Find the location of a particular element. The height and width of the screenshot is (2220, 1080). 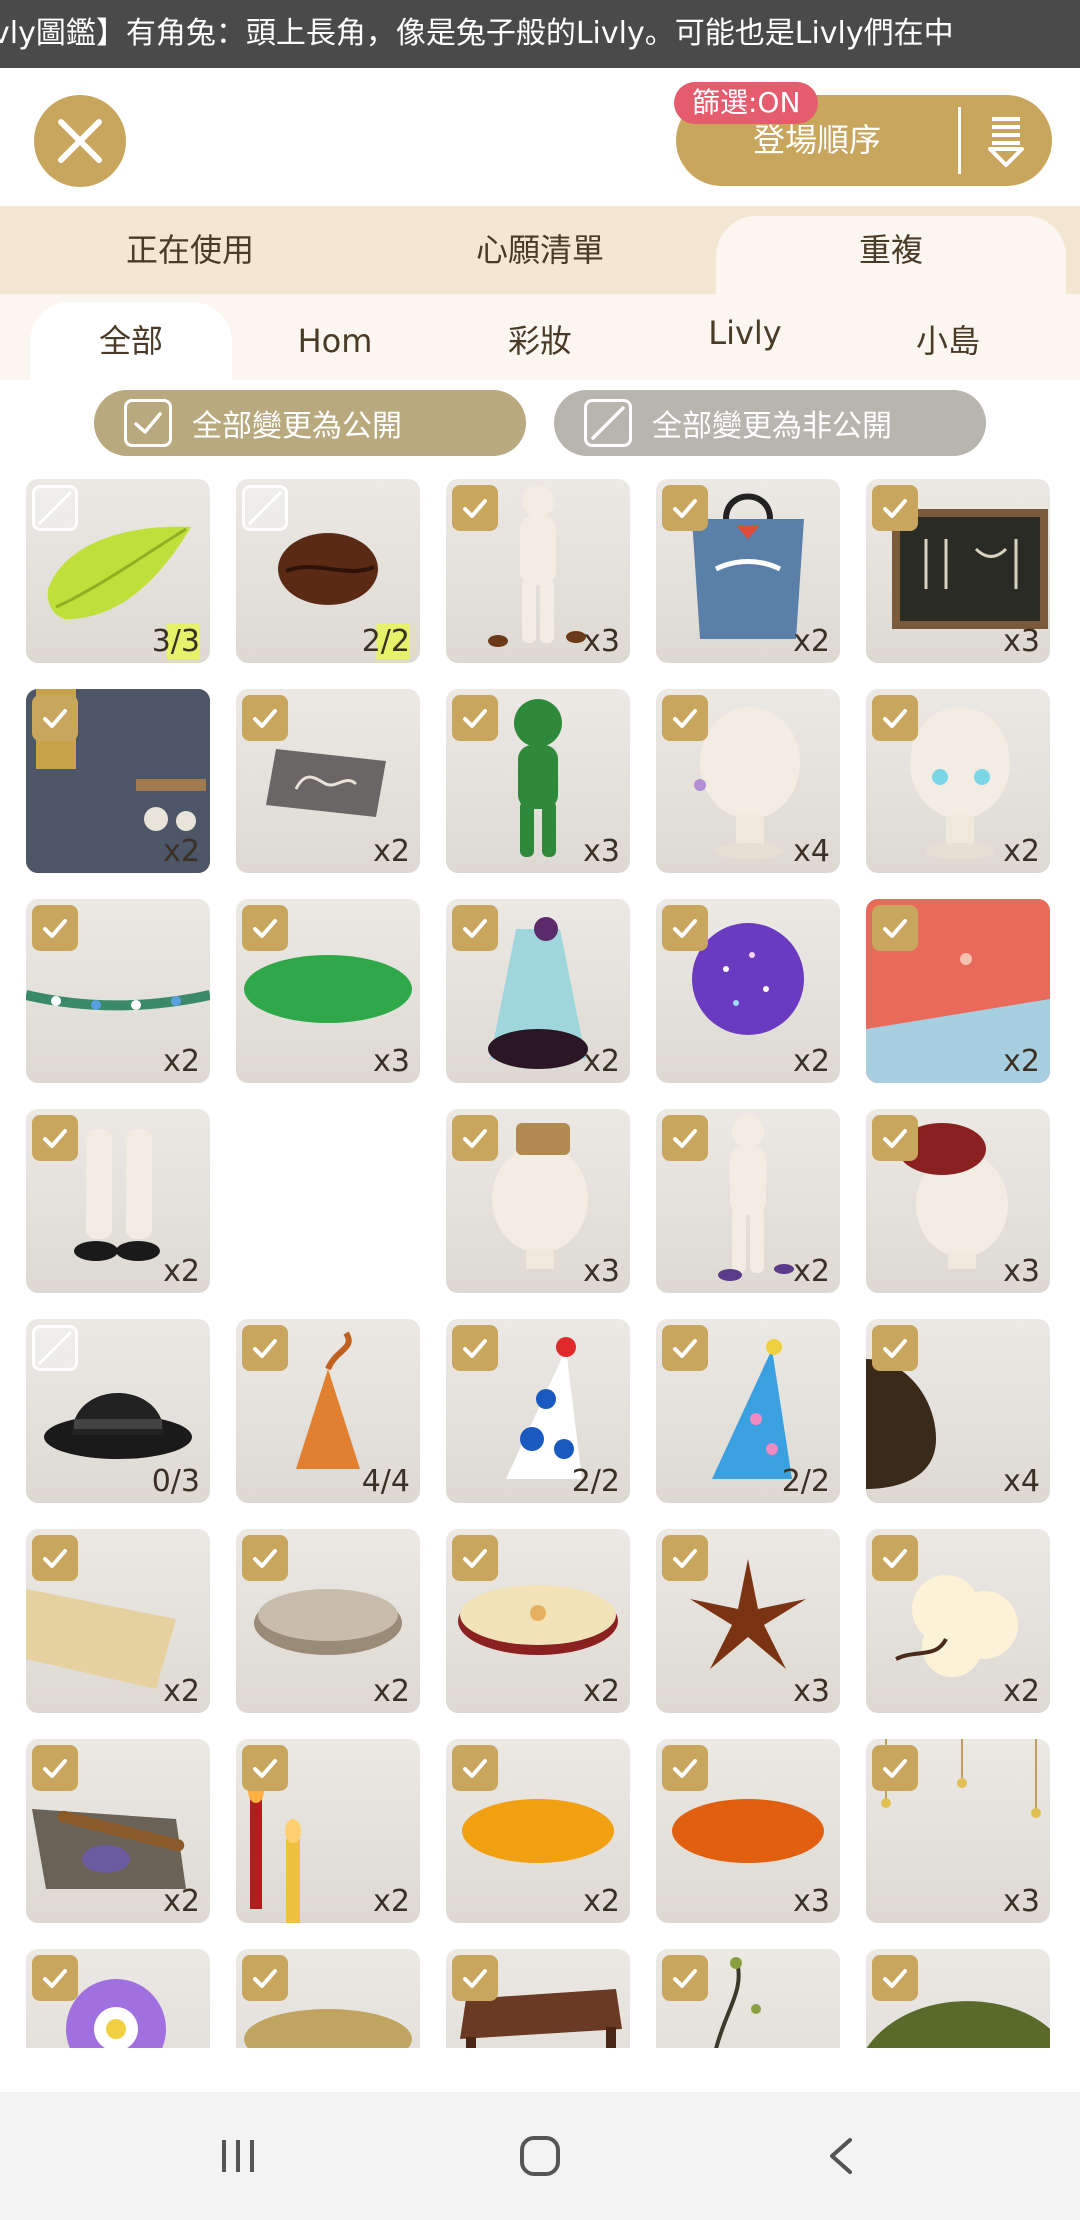

tab-wishlist: 心願清單 is located at coordinates (540, 250).